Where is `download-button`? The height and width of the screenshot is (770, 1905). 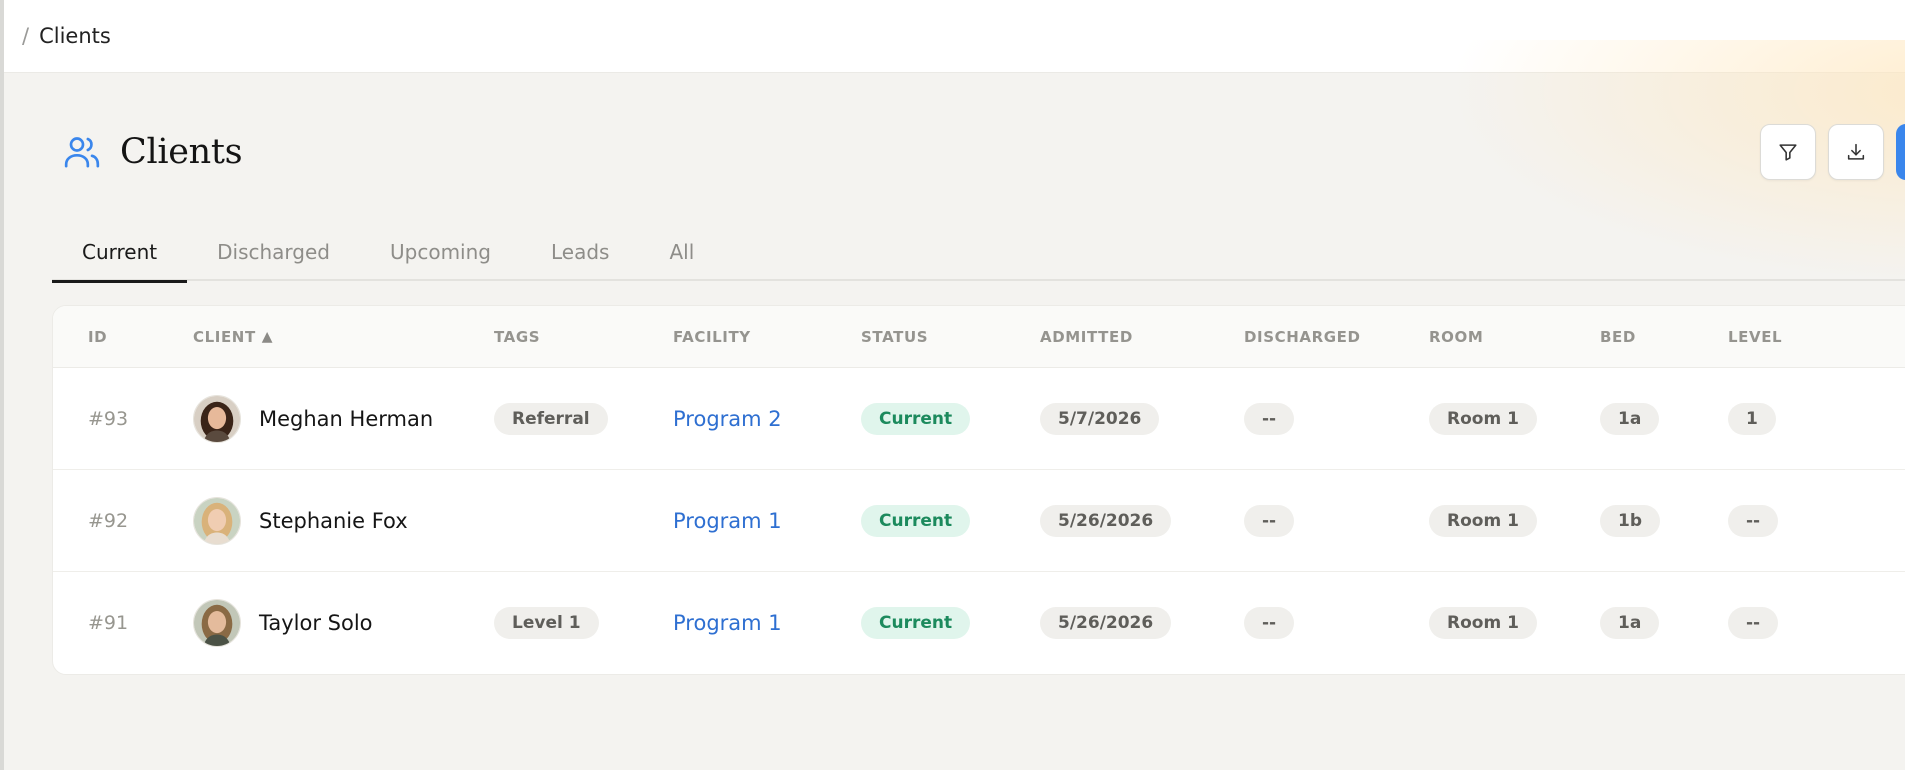 download-button is located at coordinates (1856, 152).